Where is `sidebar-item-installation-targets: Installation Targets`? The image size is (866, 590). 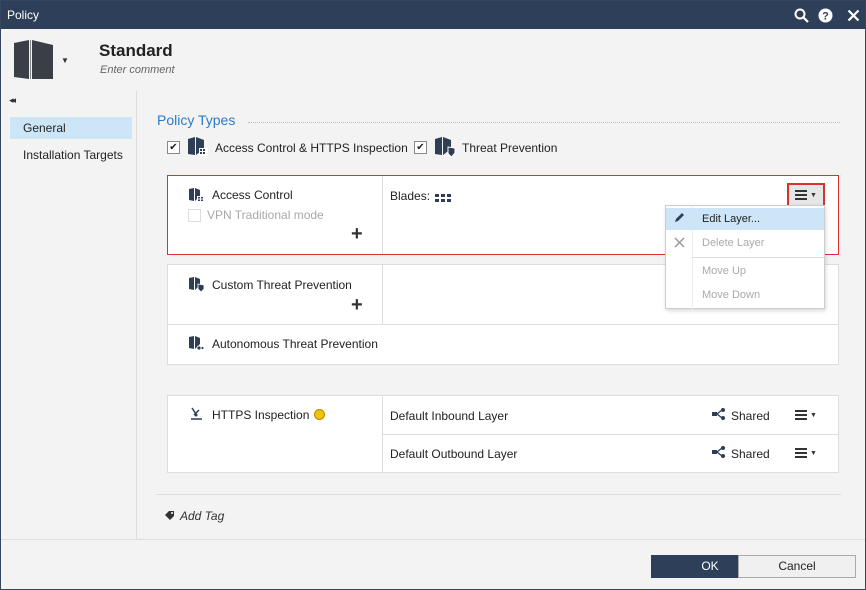 sidebar-item-installation-targets: Installation Targets is located at coordinates (71, 155).